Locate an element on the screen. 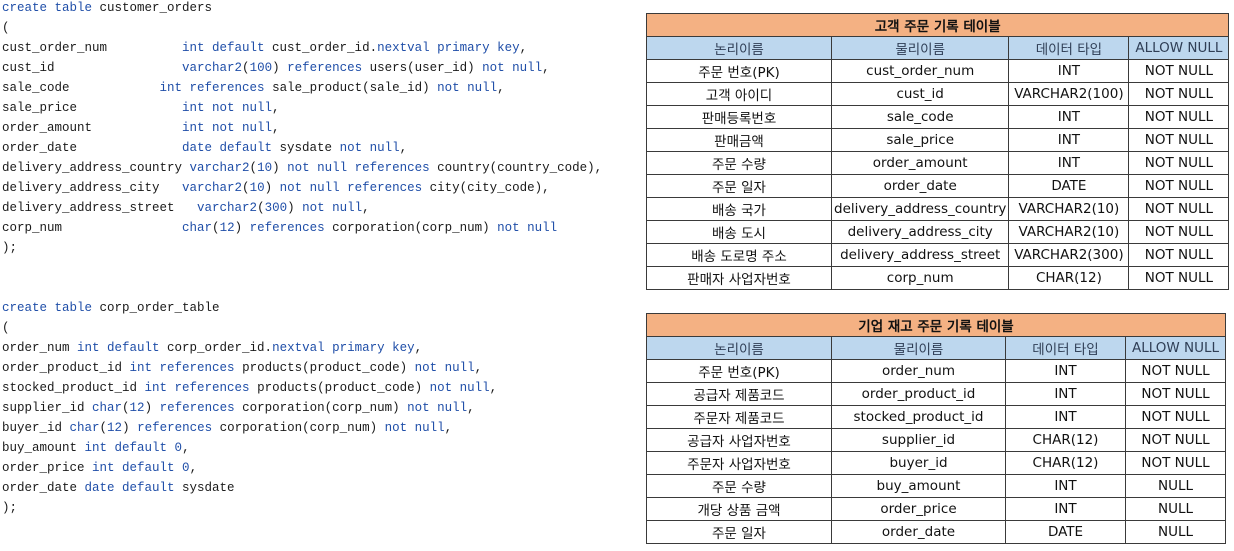 The width and height of the screenshot is (1234, 551). code-text: cust_order_id. is located at coordinates (321, 48).